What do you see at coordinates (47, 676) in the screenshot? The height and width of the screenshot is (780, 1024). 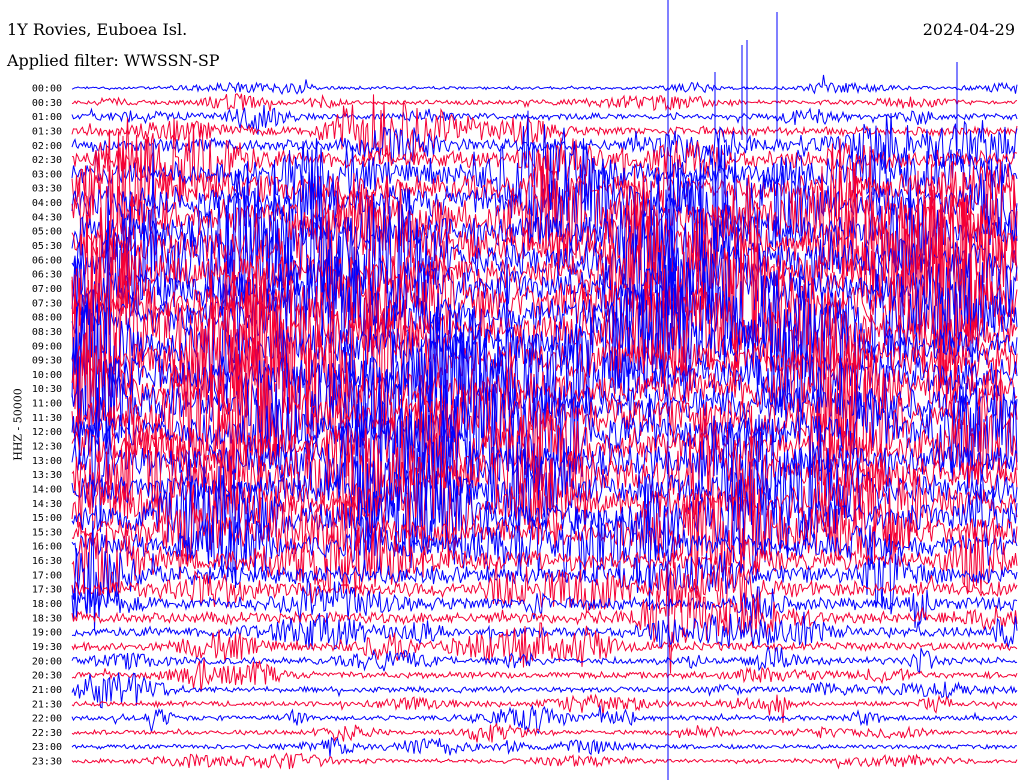 I see `row-time-label: 20:30` at bounding box center [47, 676].